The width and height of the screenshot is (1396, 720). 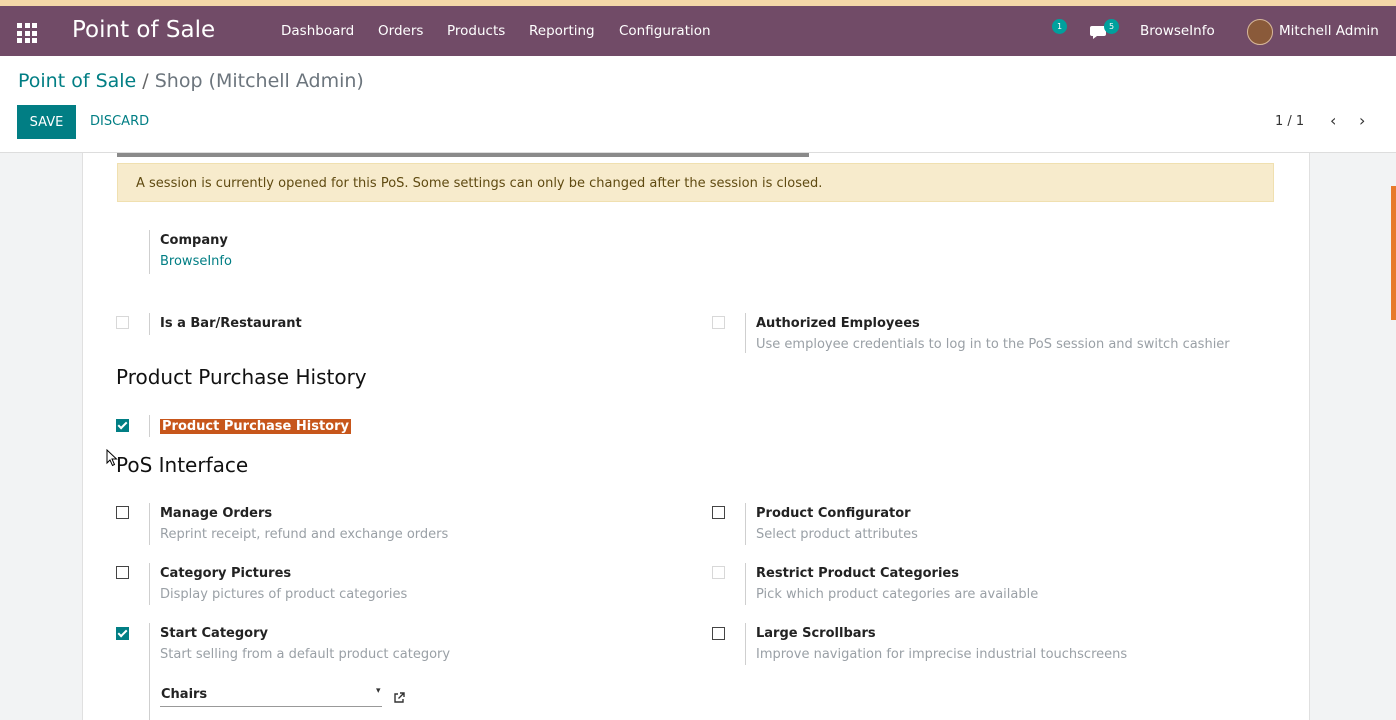 What do you see at coordinates (27, 33) in the screenshot?
I see `app-menu-grid-icon` at bounding box center [27, 33].